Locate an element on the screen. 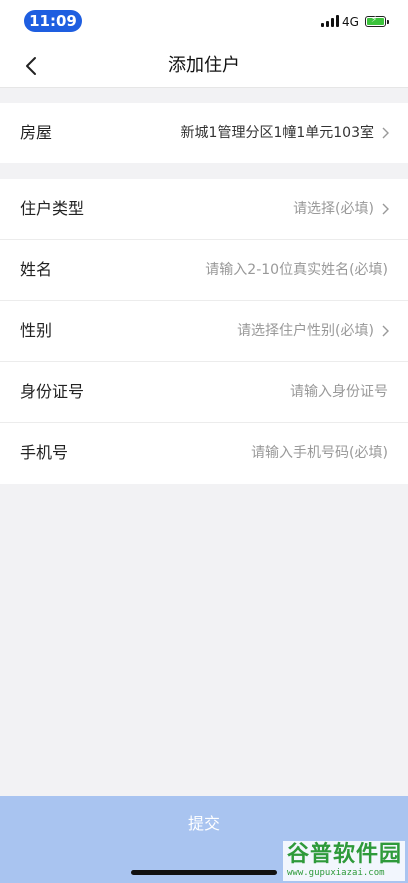 This screenshot has height=883, width=408. house-section: 房屋 新城1管理分区1幢1单元103室 is located at coordinates (204, 133).